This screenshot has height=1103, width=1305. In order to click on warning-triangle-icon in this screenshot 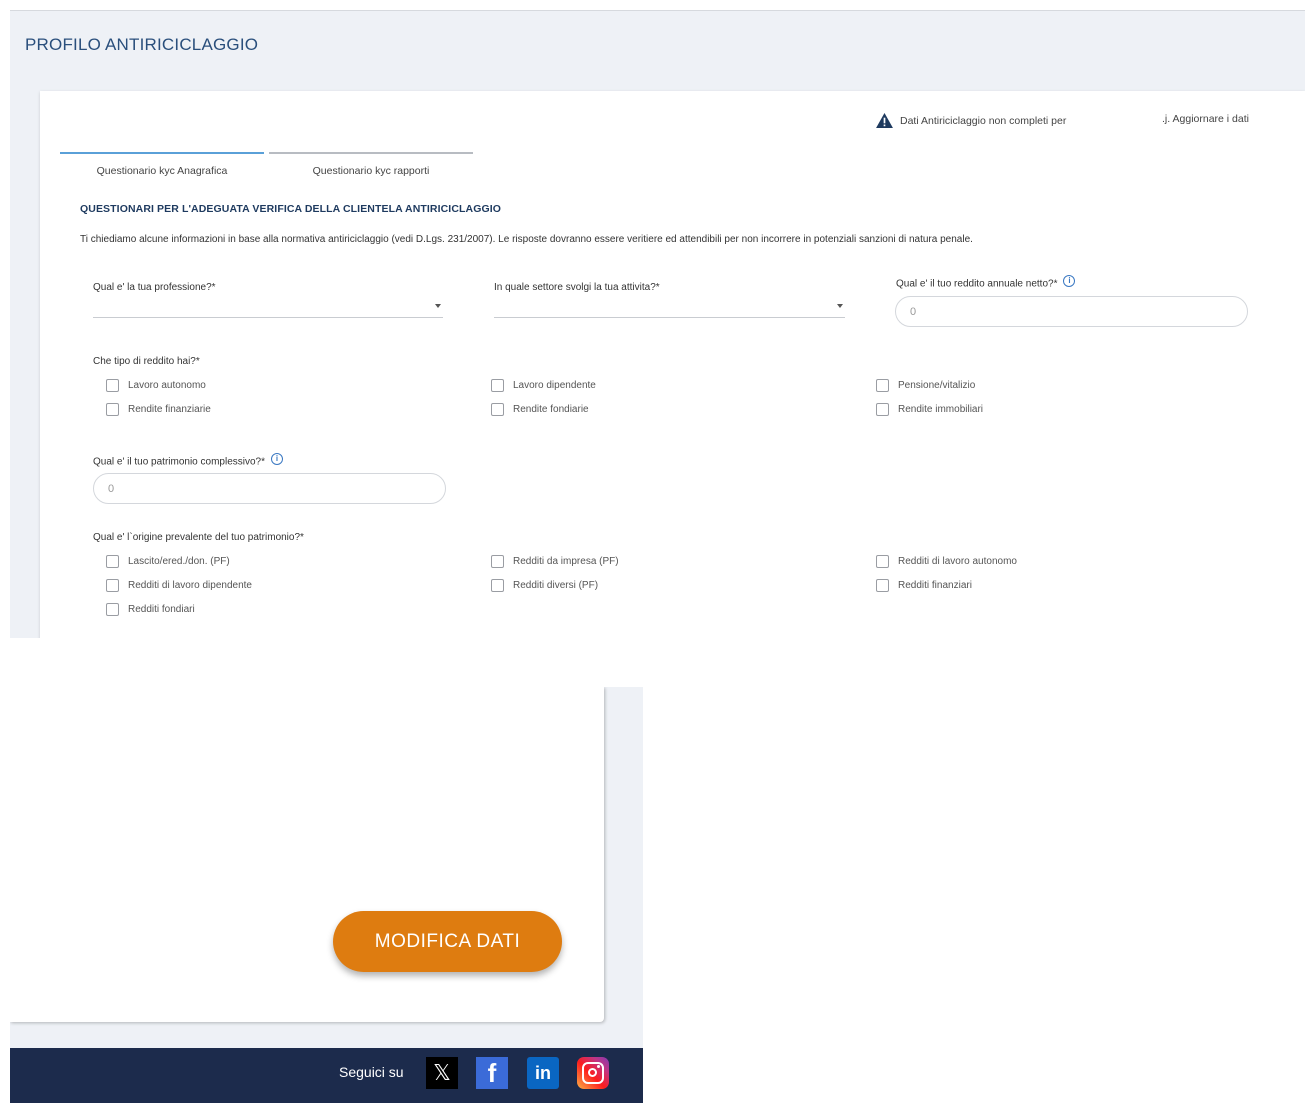, I will do `click(884, 120)`.